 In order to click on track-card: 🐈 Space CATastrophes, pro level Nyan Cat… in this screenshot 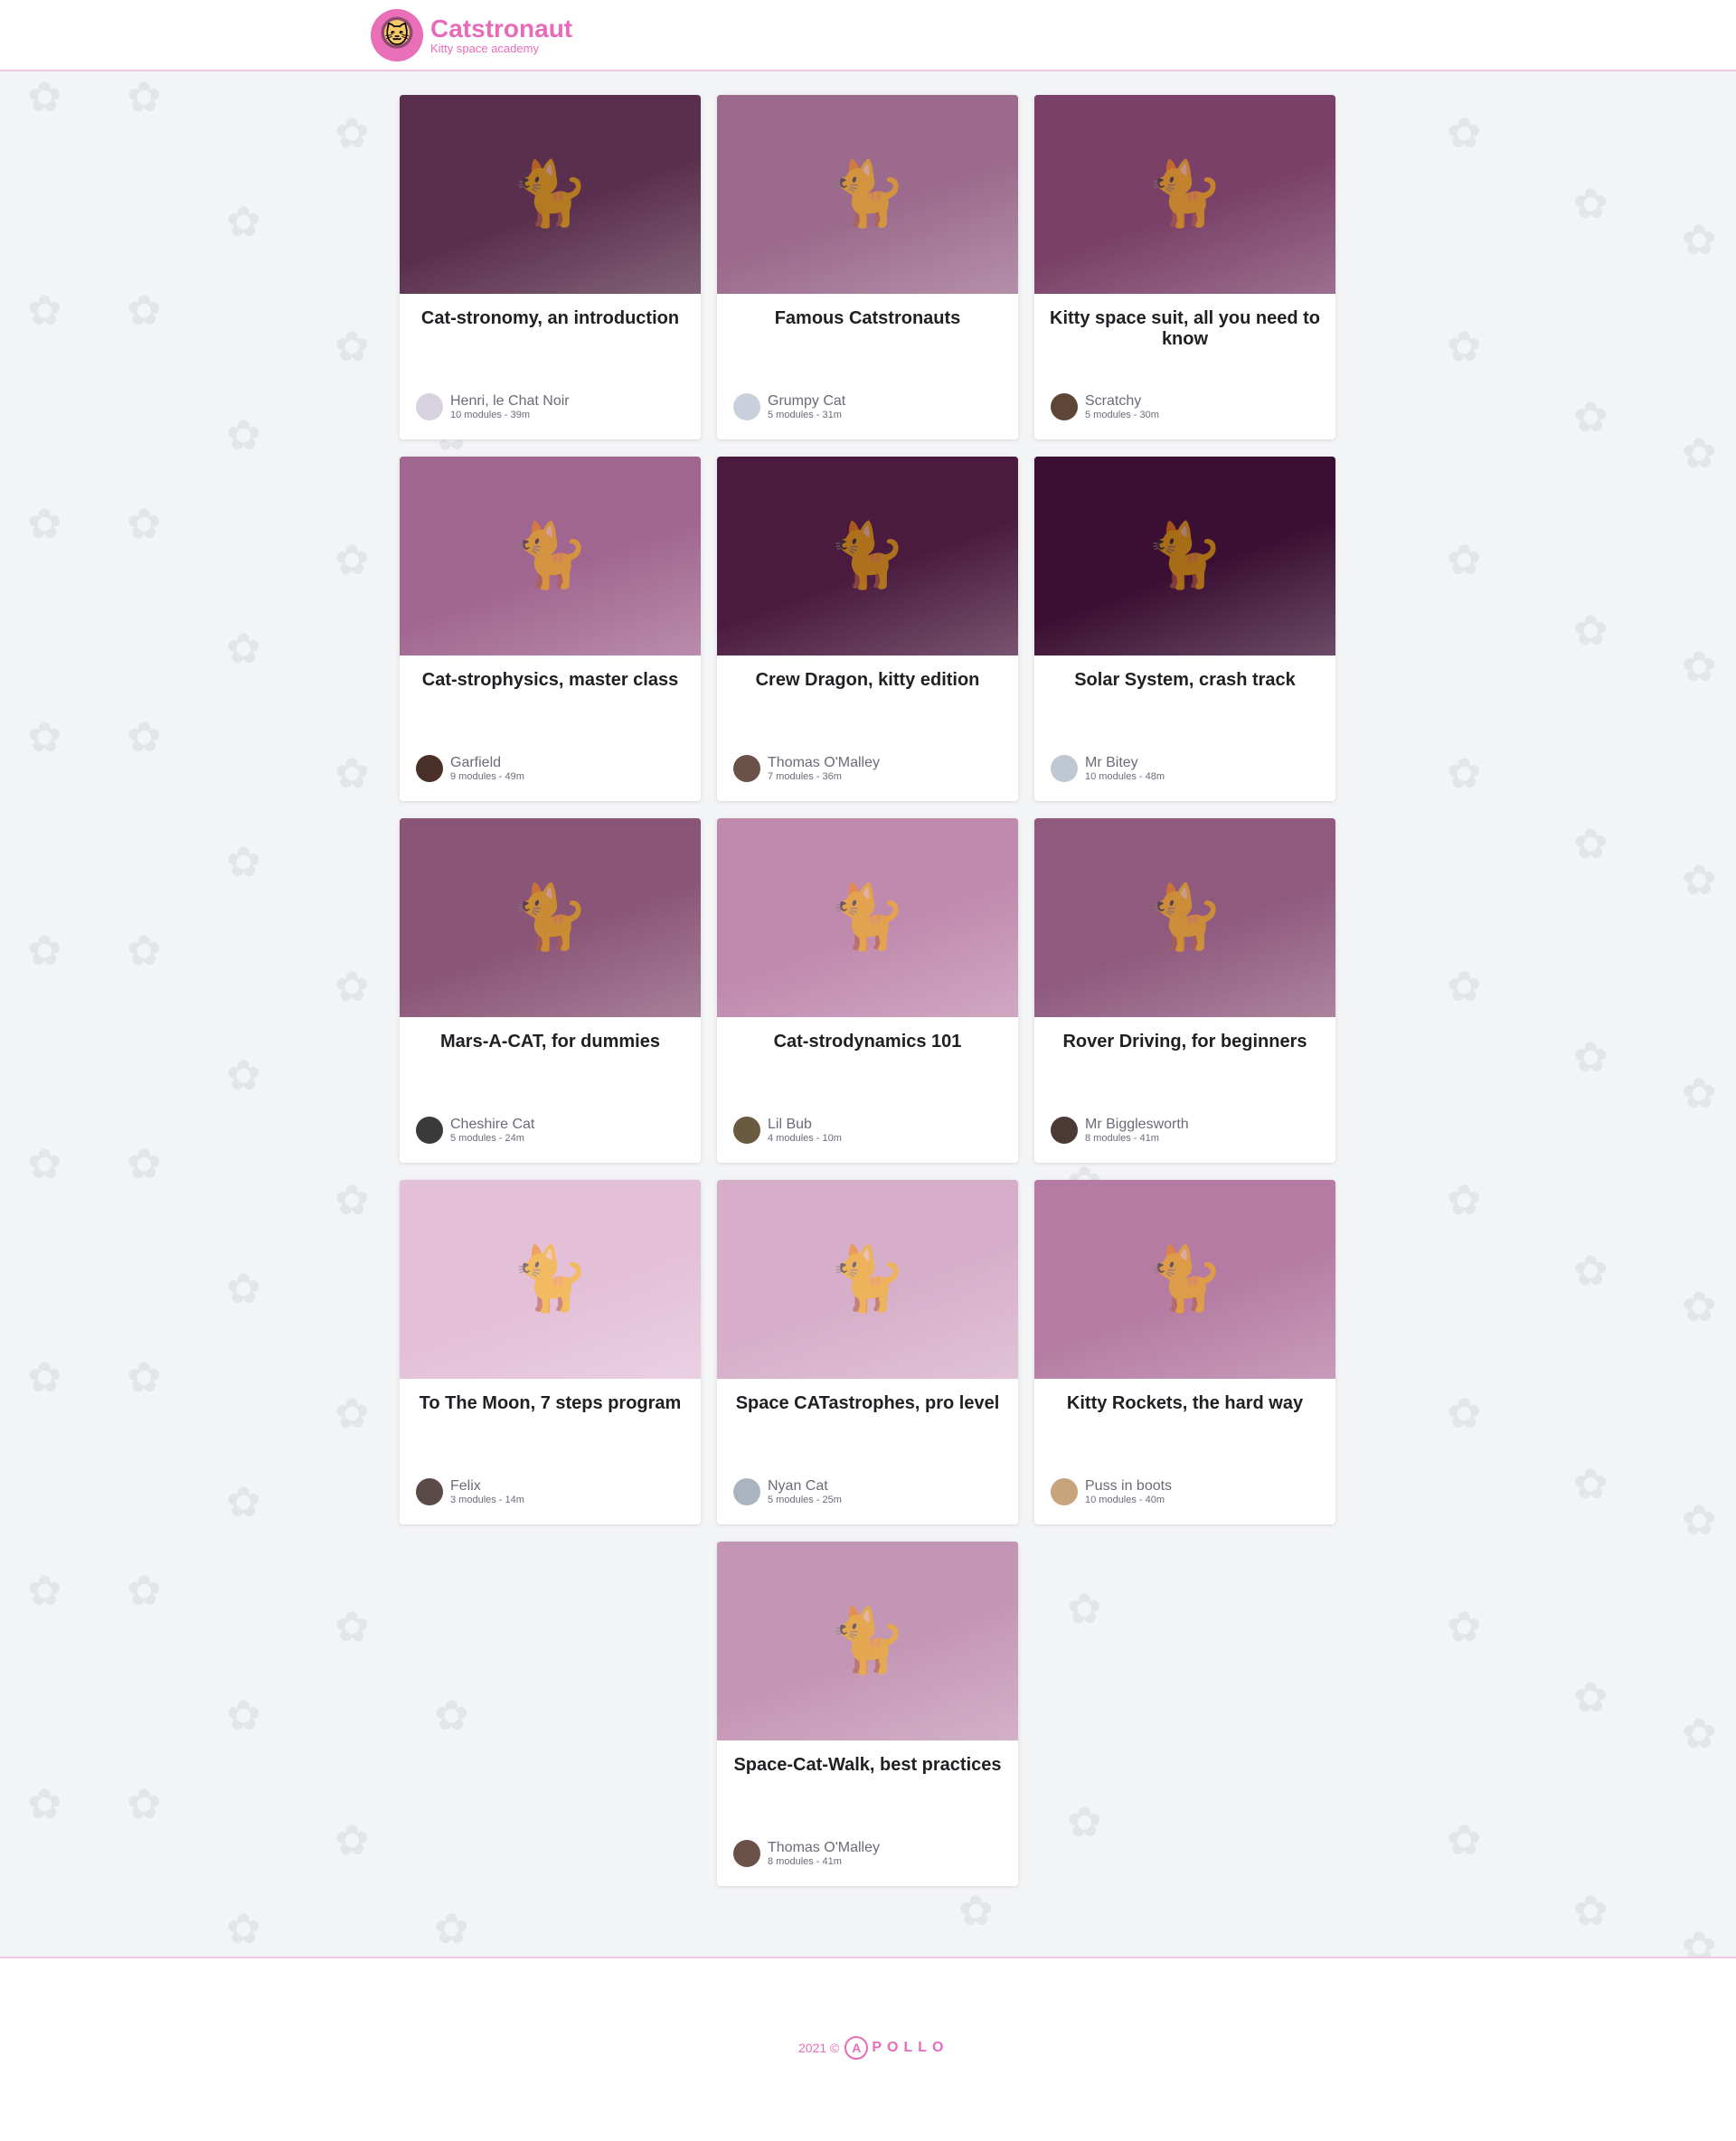, I will do `click(868, 1352)`.